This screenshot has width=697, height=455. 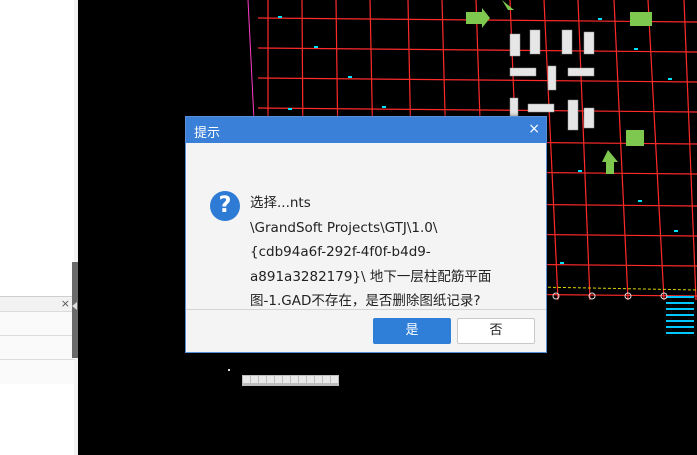 What do you see at coordinates (366, 331) in the screenshot?
I see `dialog-footer: 是 否` at bounding box center [366, 331].